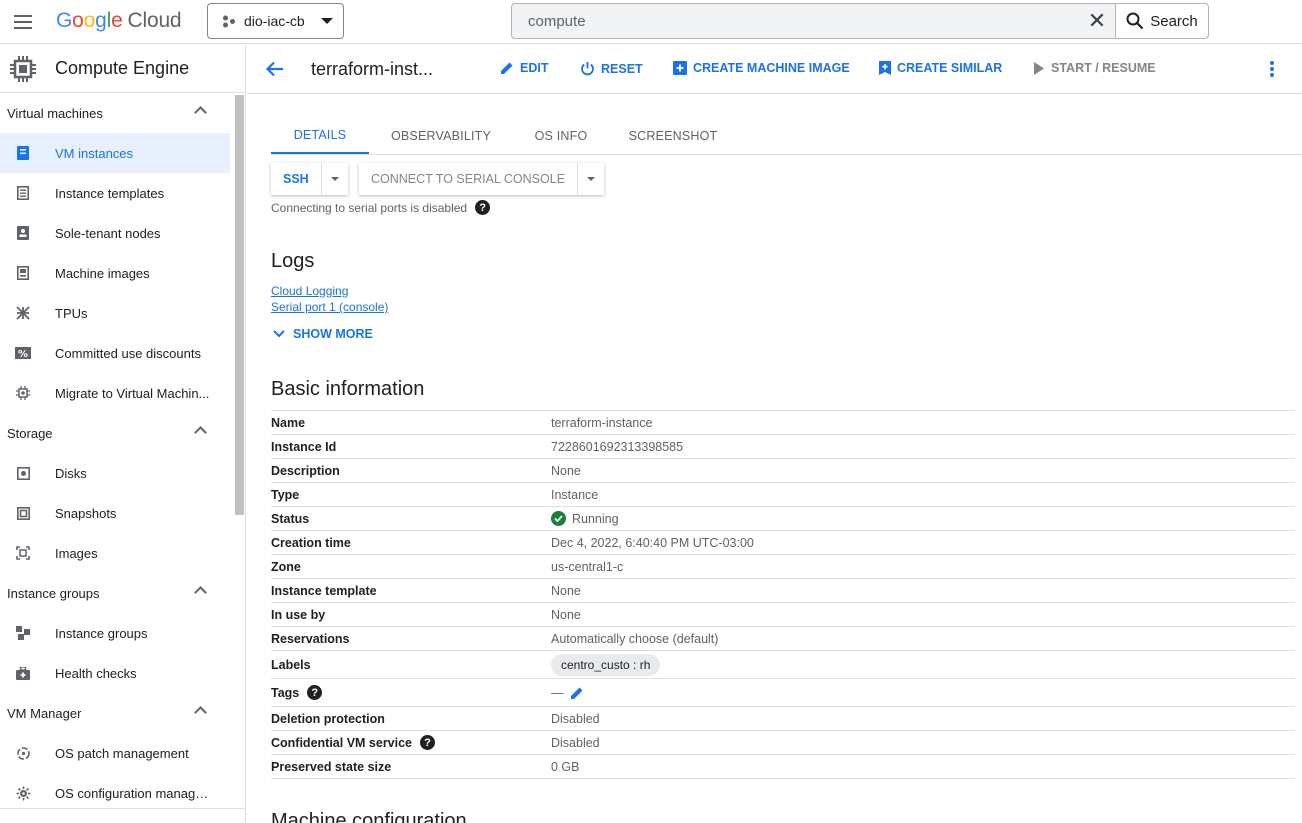 Image resolution: width=1302 pixels, height=823 pixels. What do you see at coordinates (94, 153) in the screenshot?
I see `sidebar-item-label: VM instances` at bounding box center [94, 153].